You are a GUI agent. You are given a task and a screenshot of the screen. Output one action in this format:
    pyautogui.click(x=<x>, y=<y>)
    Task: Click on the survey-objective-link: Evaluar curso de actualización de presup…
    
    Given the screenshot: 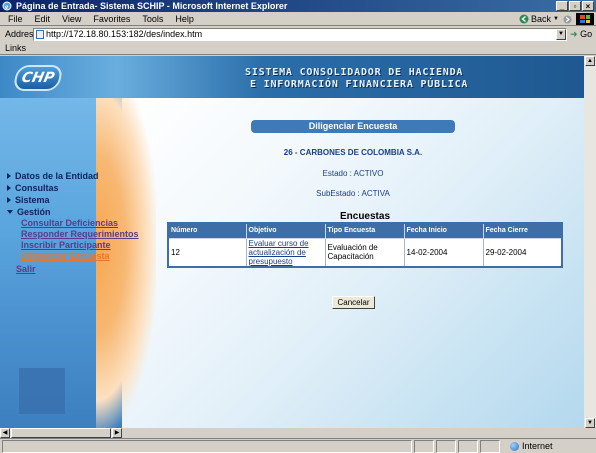 What is the action you would take?
    pyautogui.click(x=279, y=252)
    